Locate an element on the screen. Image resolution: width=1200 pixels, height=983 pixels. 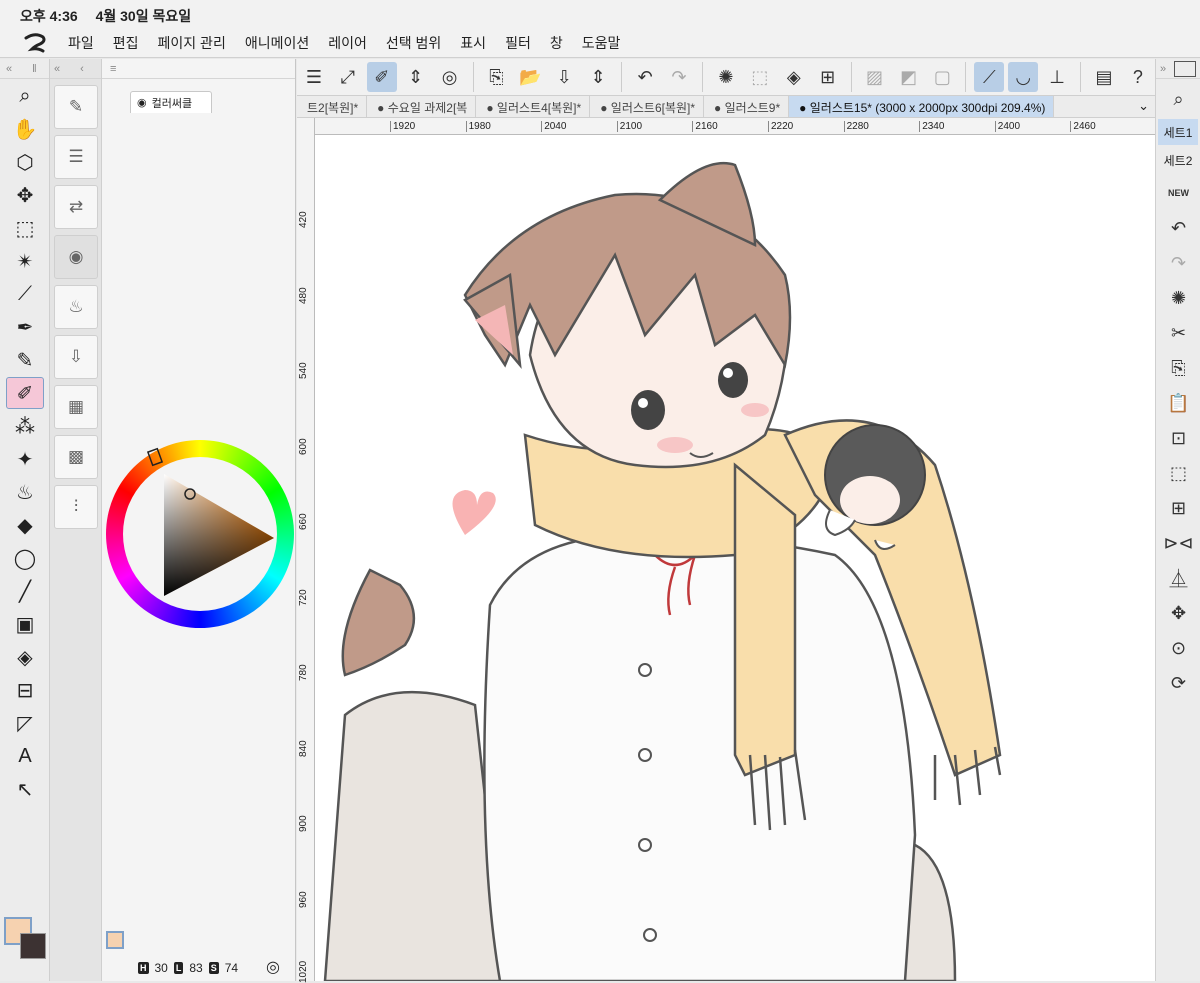
brush-size-icon: ⇄ is located at coordinates (76, 207).